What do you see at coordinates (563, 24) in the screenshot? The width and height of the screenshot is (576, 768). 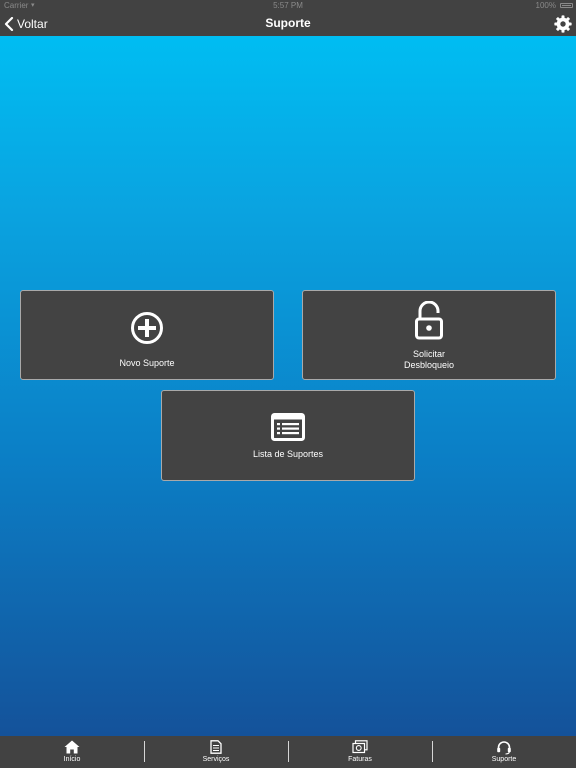 I see `gear-icon` at bounding box center [563, 24].